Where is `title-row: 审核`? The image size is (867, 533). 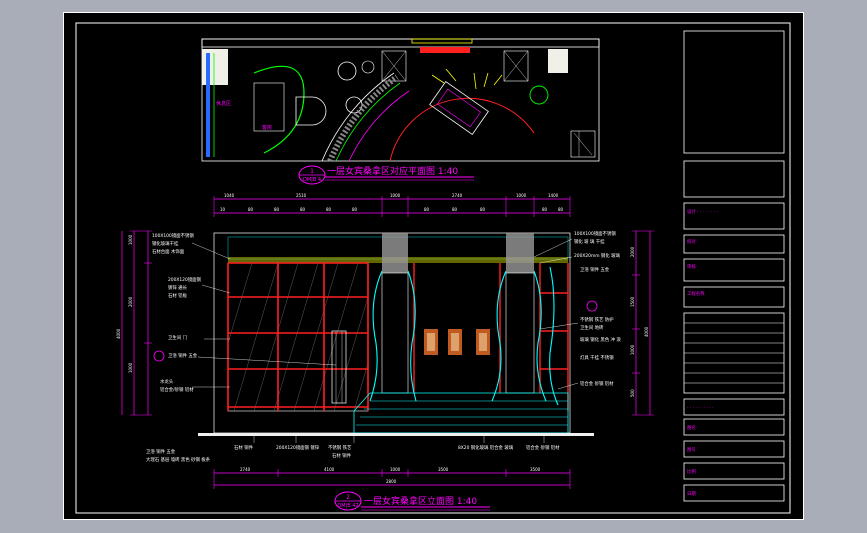 title-row: 审核 is located at coordinates (691, 266).